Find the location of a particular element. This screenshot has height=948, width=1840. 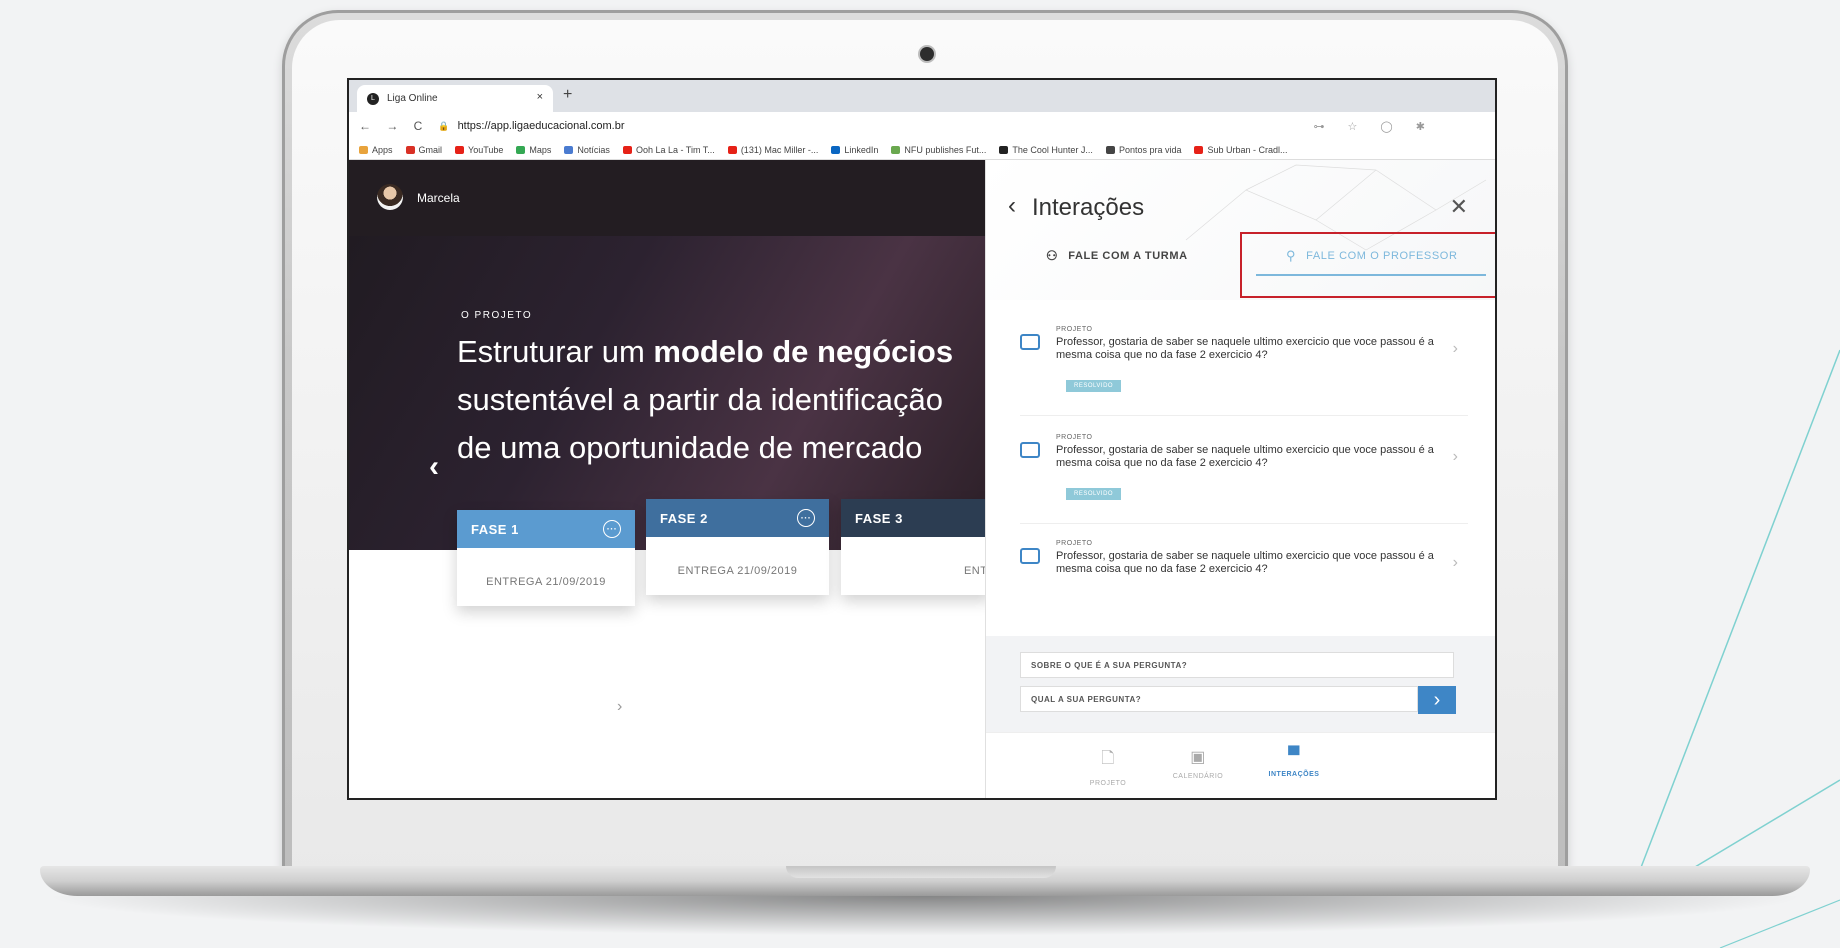

phase-card-1: FASE 1 ··· ENTREGA 21/09/2019 is located at coordinates (546, 558).